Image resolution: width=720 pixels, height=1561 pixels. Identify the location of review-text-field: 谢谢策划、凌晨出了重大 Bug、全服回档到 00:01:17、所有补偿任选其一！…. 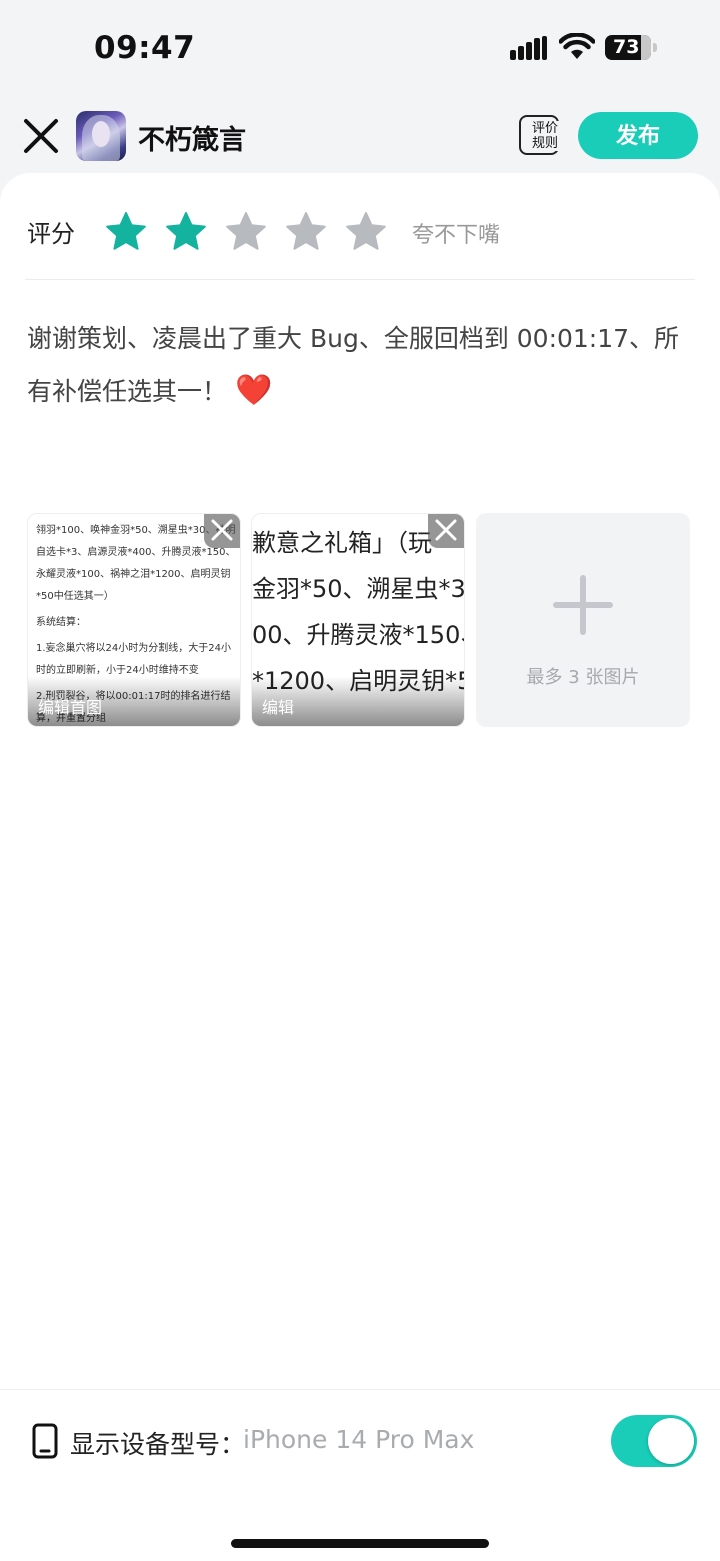
(362, 365).